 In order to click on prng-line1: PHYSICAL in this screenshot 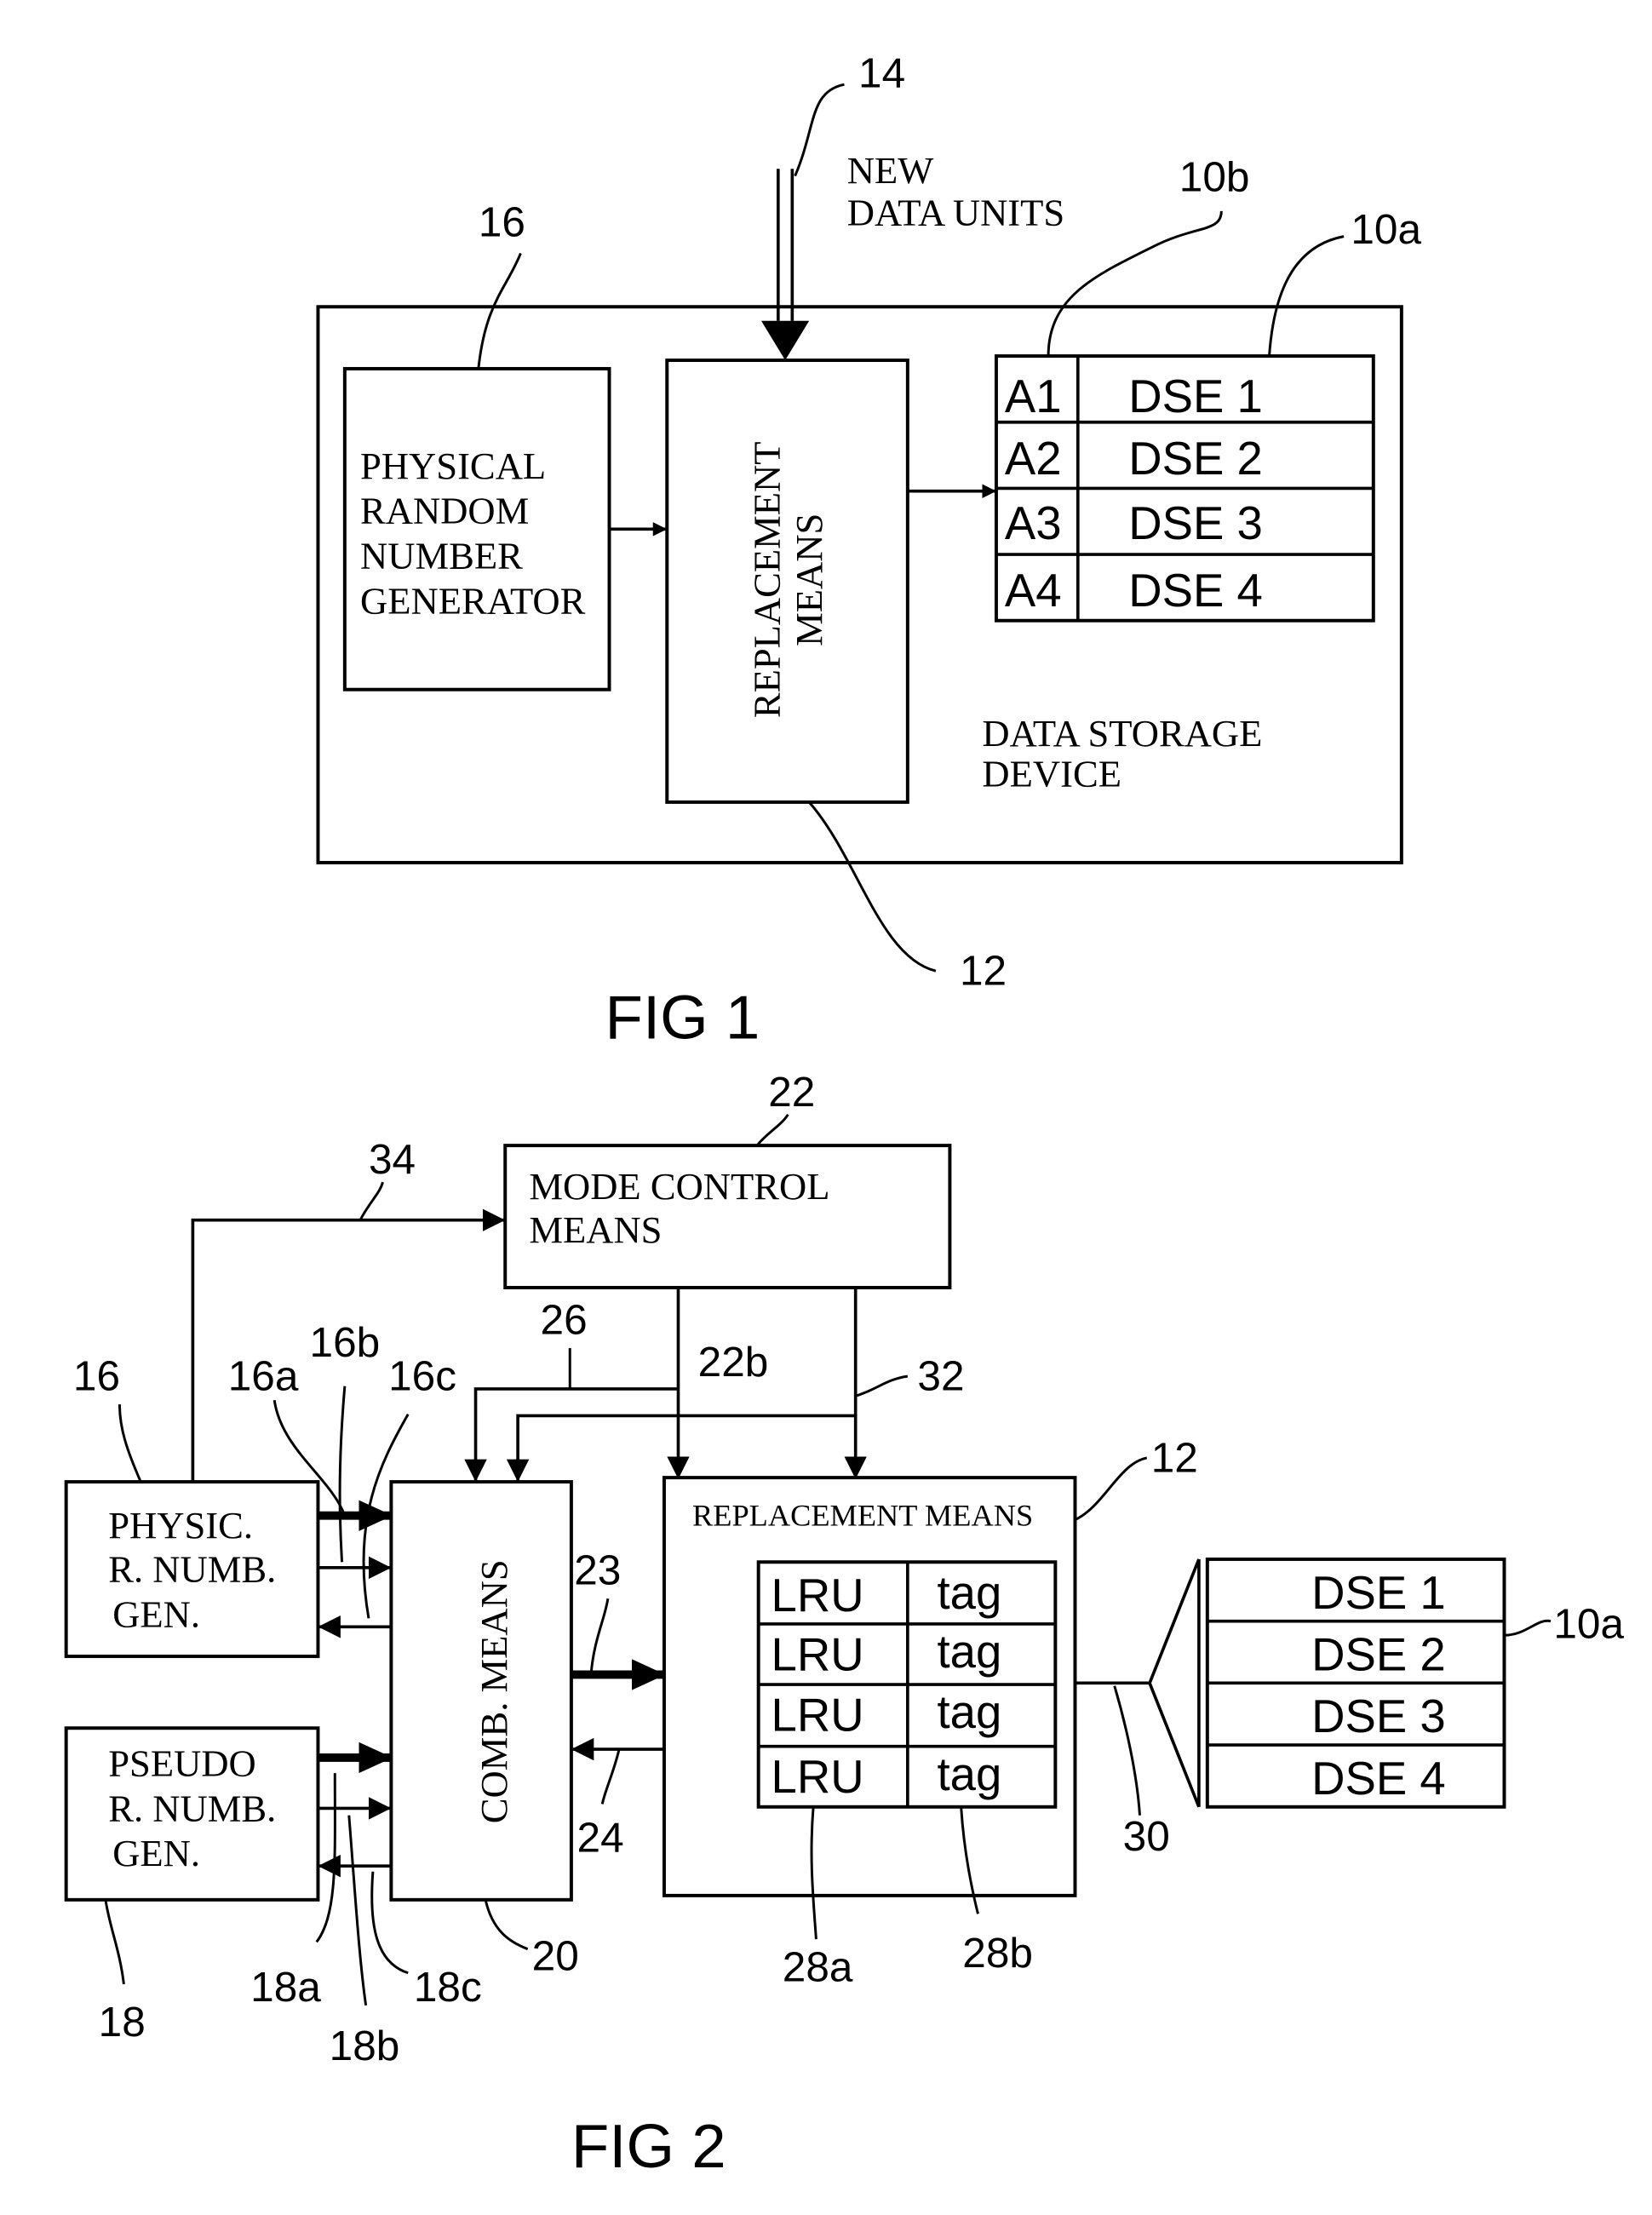, I will do `click(453, 466)`.